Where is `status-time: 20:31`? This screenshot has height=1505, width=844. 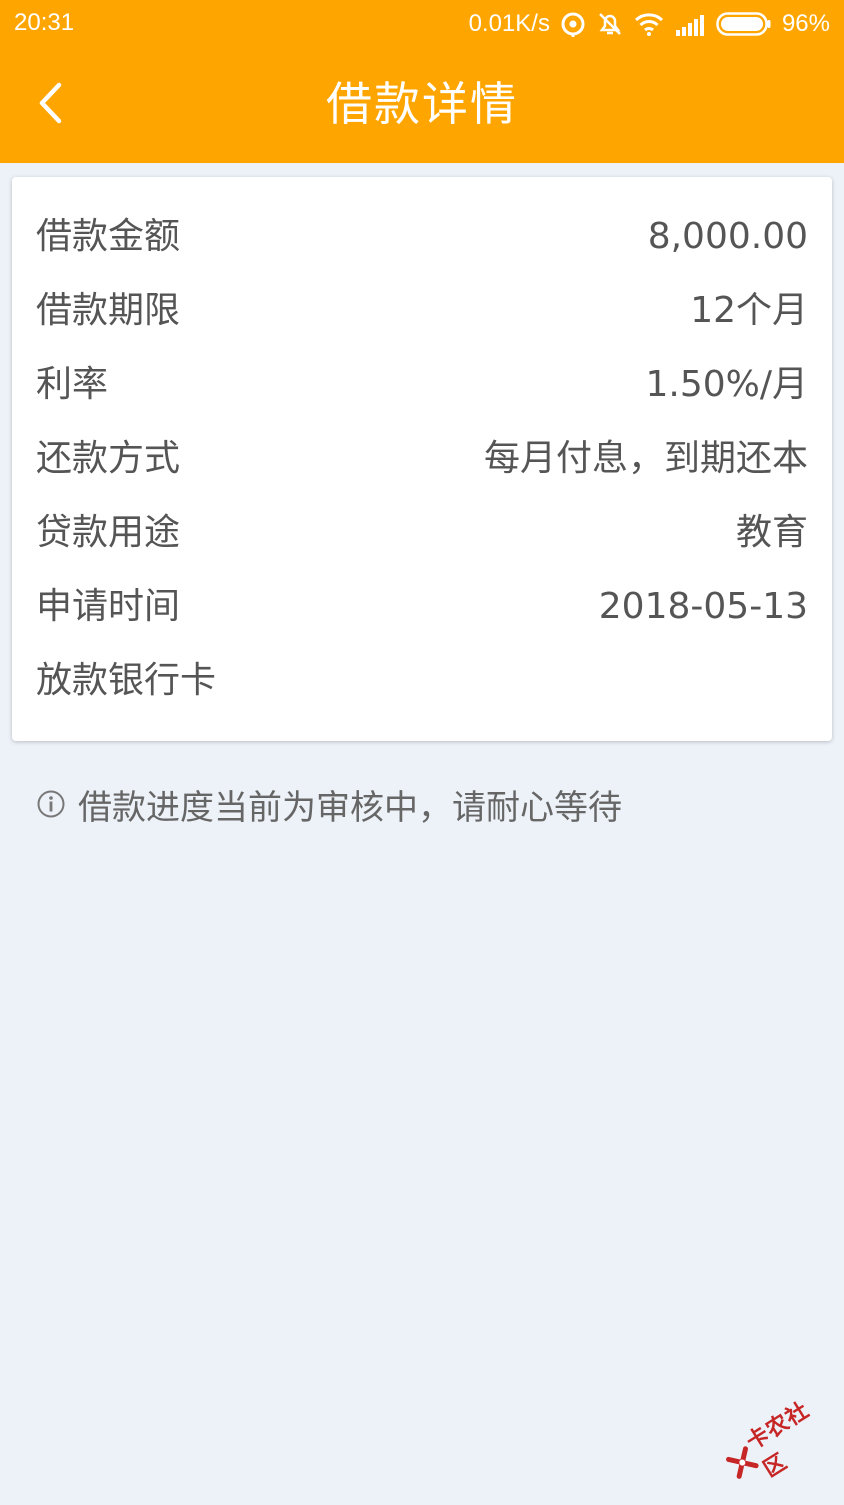 status-time: 20:31 is located at coordinates (44, 22).